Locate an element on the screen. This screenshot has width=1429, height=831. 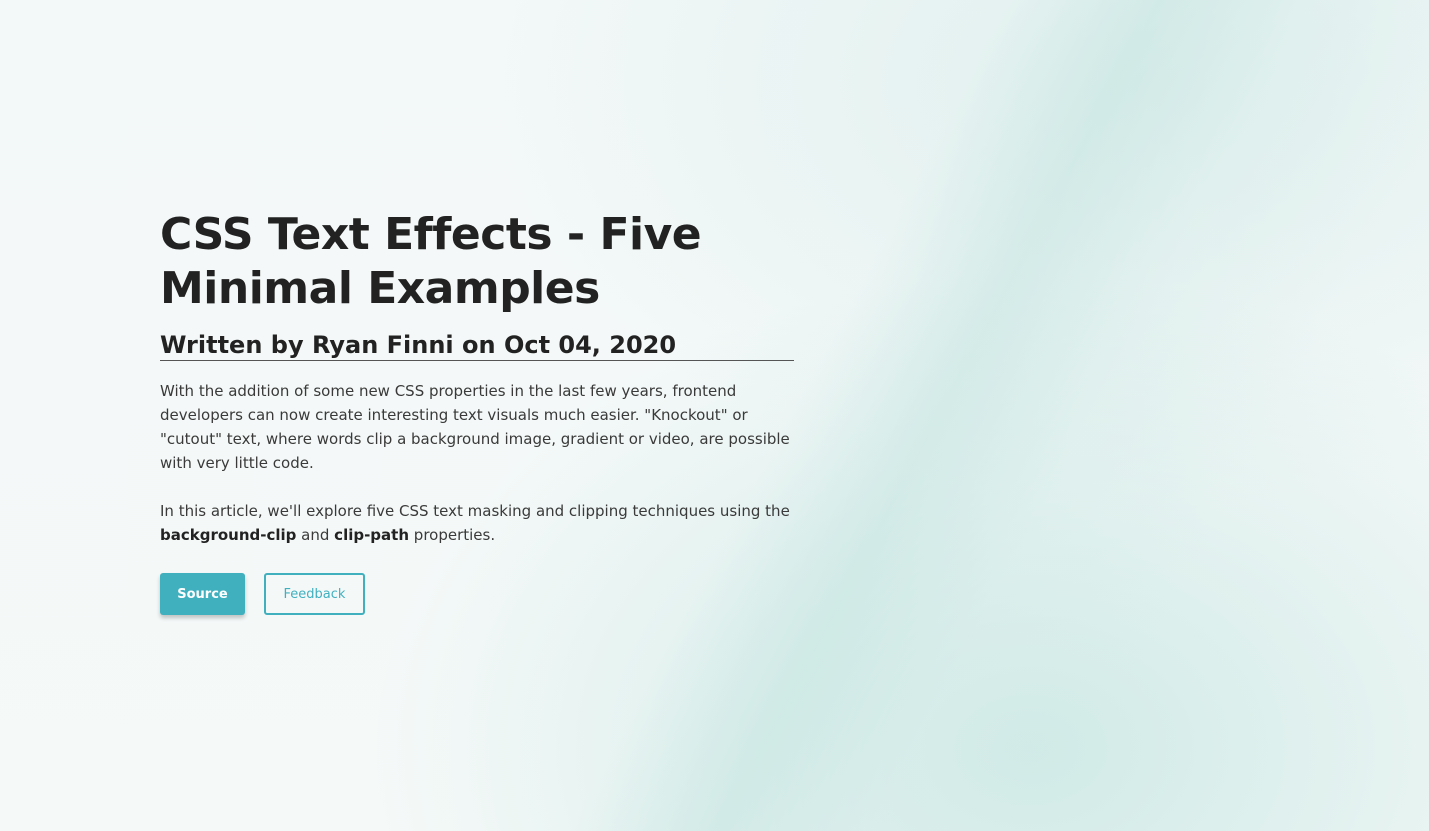
property-clip-path: clip-path is located at coordinates (372, 535).